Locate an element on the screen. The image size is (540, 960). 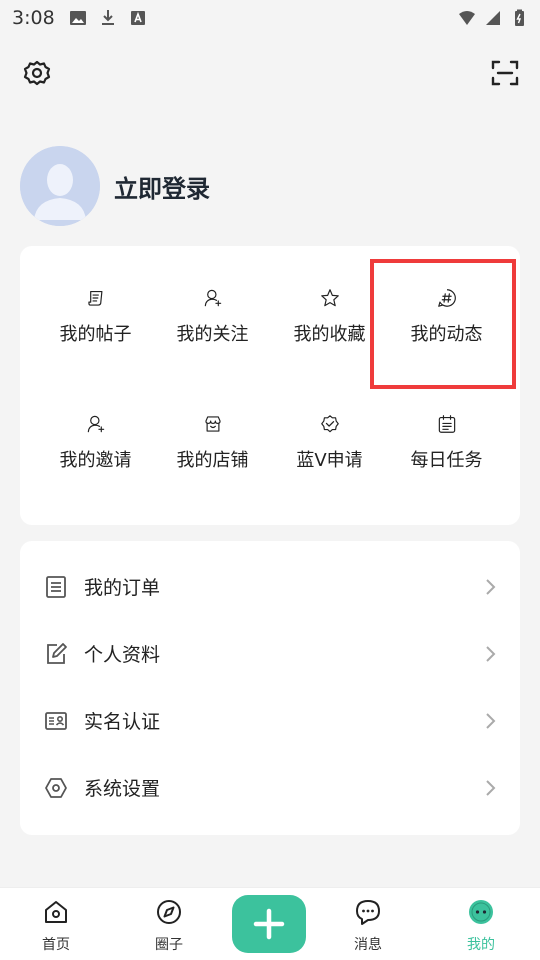
grid-item-my-activity: 我的动态 is located at coordinates (446, 296).